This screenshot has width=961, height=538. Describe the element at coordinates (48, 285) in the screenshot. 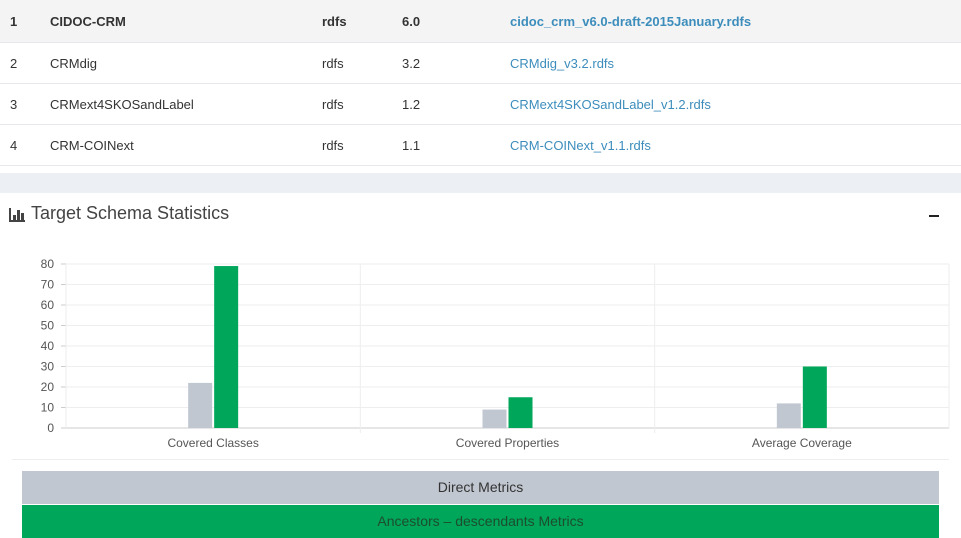

I see `y-tick-label: 70` at that location.